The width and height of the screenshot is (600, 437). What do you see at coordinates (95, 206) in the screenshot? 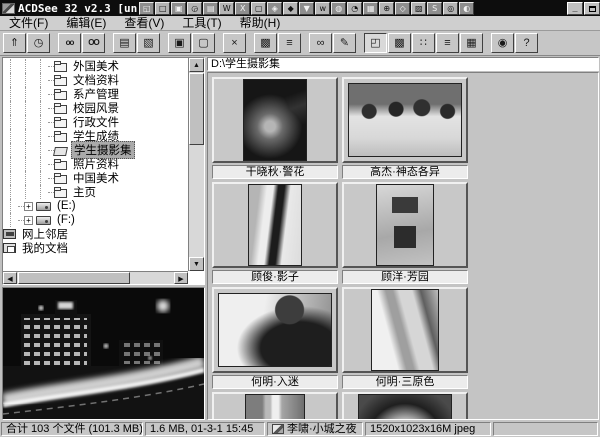
I see `tree-item-10: + (E:)` at bounding box center [95, 206].